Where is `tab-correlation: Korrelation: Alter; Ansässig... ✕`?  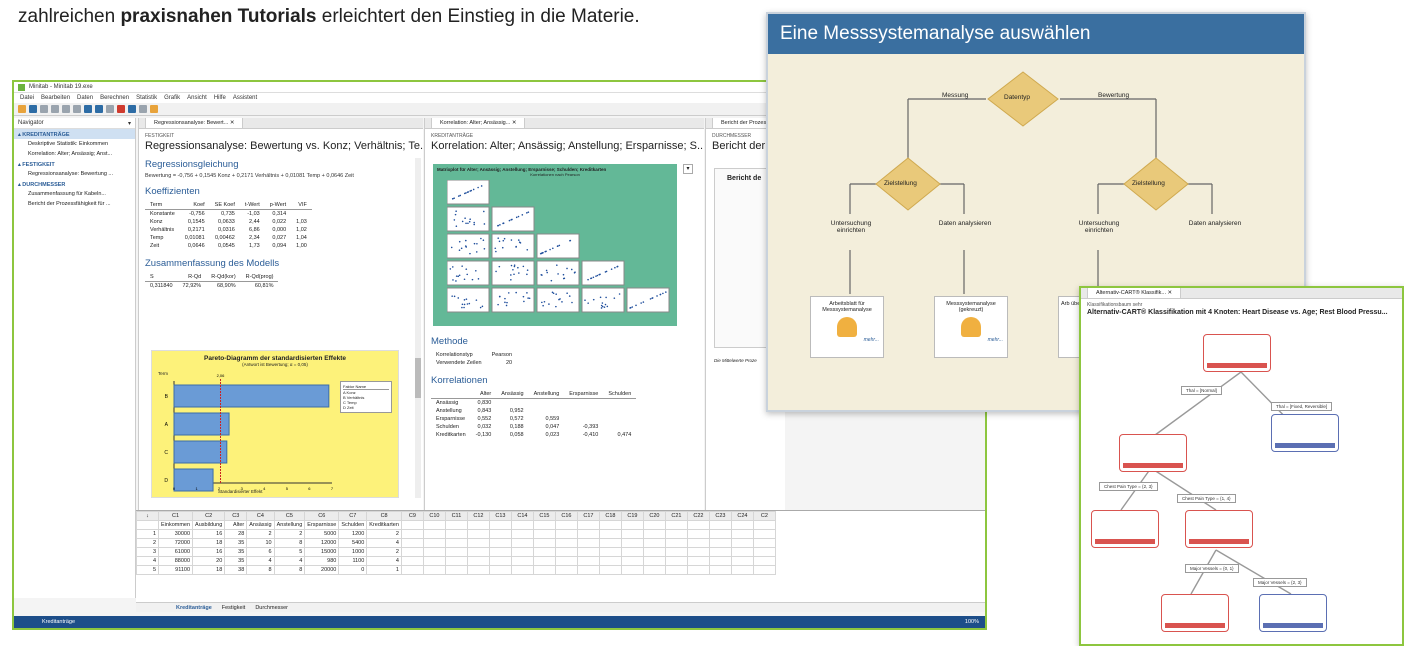 tab-correlation: Korrelation: Alter; Ansässig... ✕ is located at coordinates (478, 123).